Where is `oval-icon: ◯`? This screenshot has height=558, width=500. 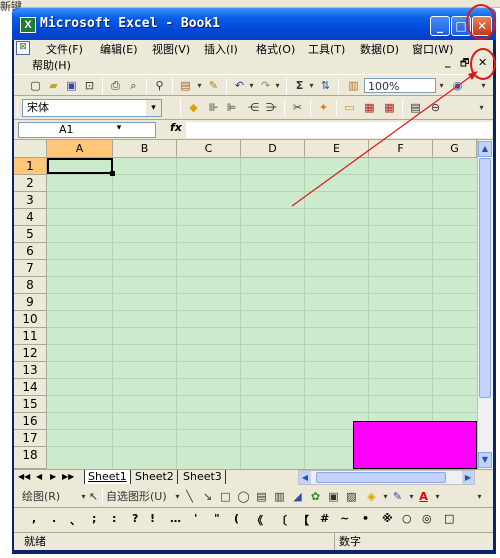 oval-icon: ◯ is located at coordinates (243, 496).